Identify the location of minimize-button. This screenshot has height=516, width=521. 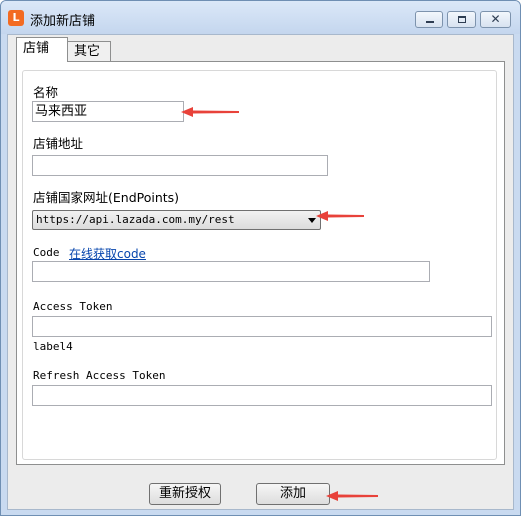
(429, 19).